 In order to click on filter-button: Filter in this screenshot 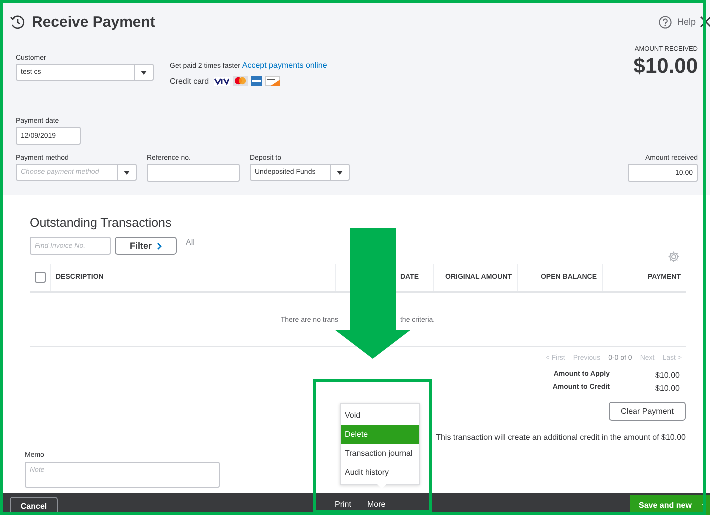, I will do `click(146, 246)`.